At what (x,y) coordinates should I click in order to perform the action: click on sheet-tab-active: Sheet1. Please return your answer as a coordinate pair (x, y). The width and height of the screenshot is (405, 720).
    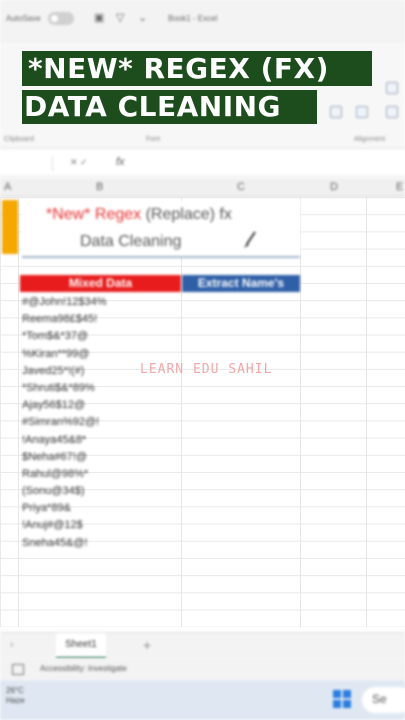
    Looking at the image, I should click on (81, 646).